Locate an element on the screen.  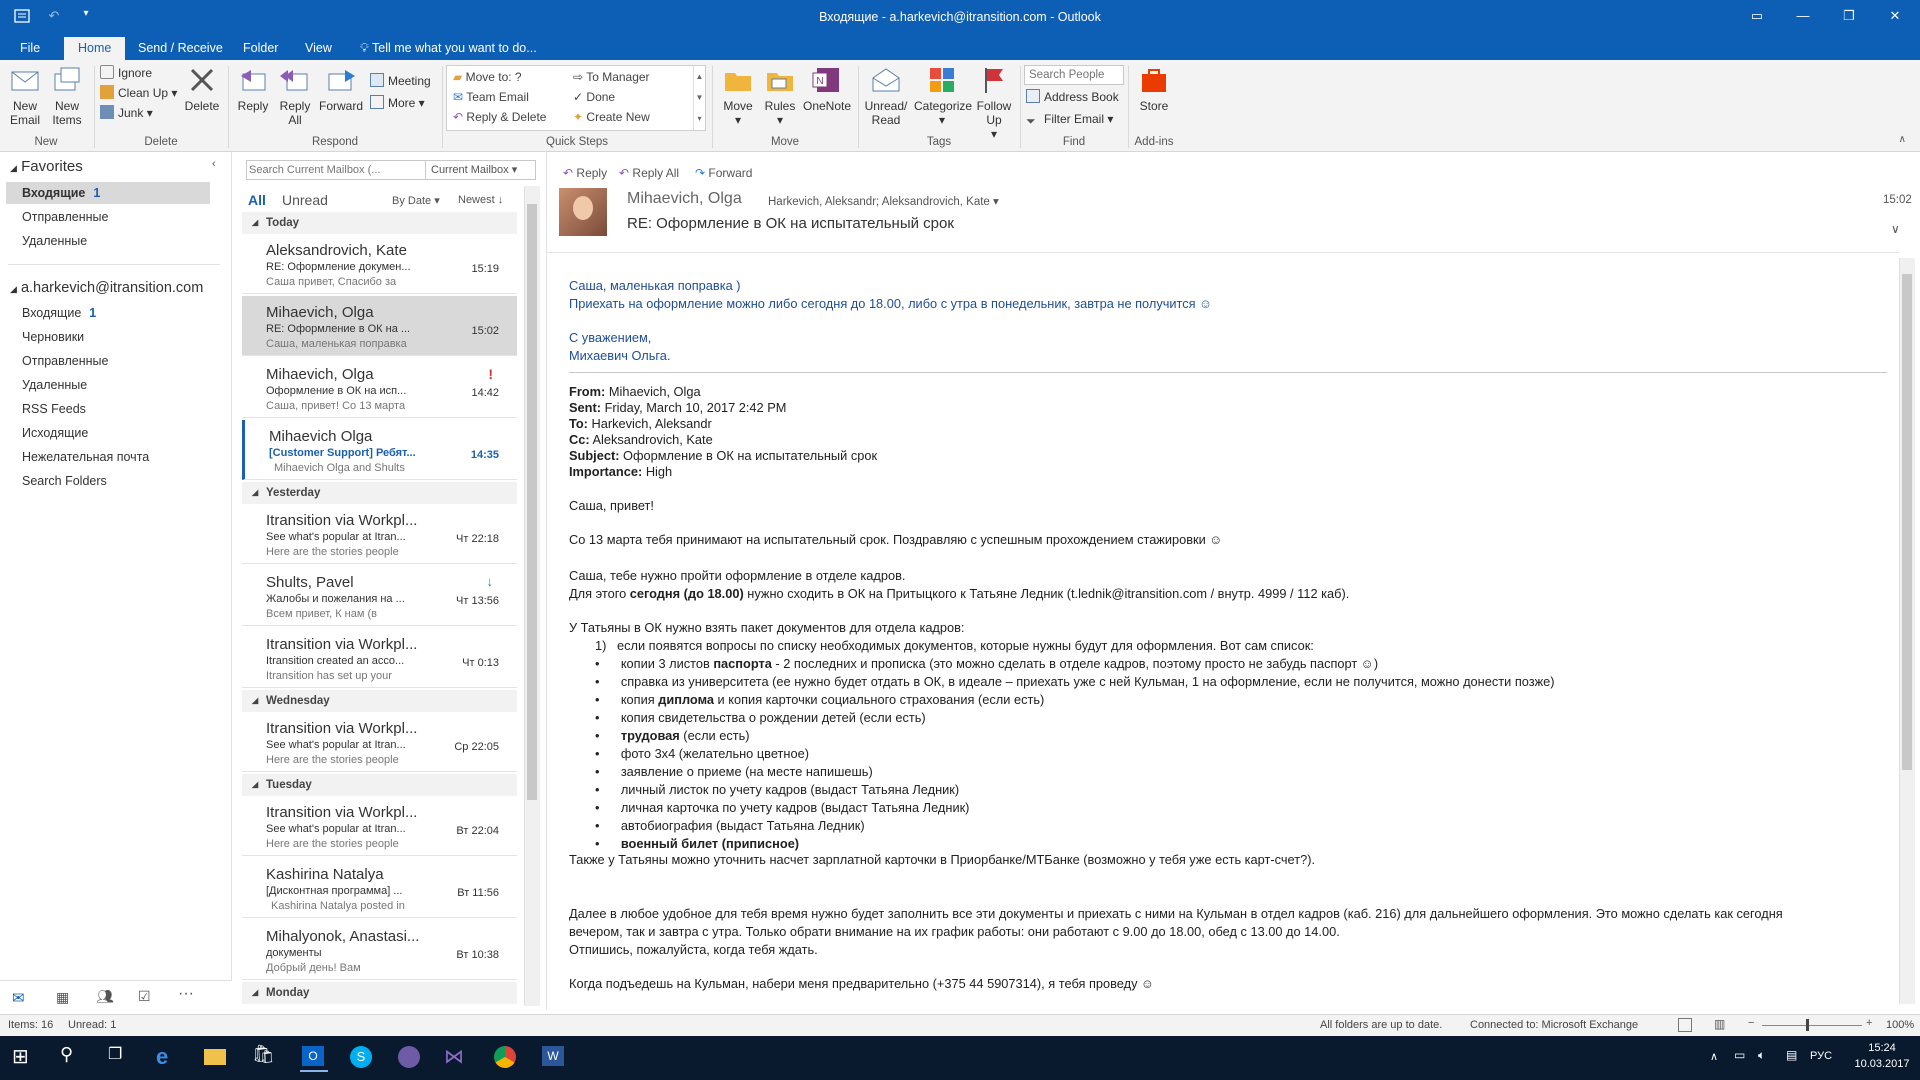
file-explorer-icon is located at coordinates (218, 1058).